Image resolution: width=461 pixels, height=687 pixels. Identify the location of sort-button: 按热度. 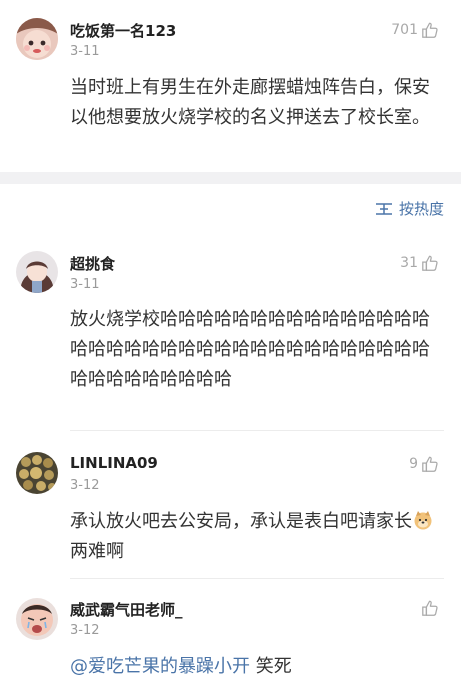
(409, 208).